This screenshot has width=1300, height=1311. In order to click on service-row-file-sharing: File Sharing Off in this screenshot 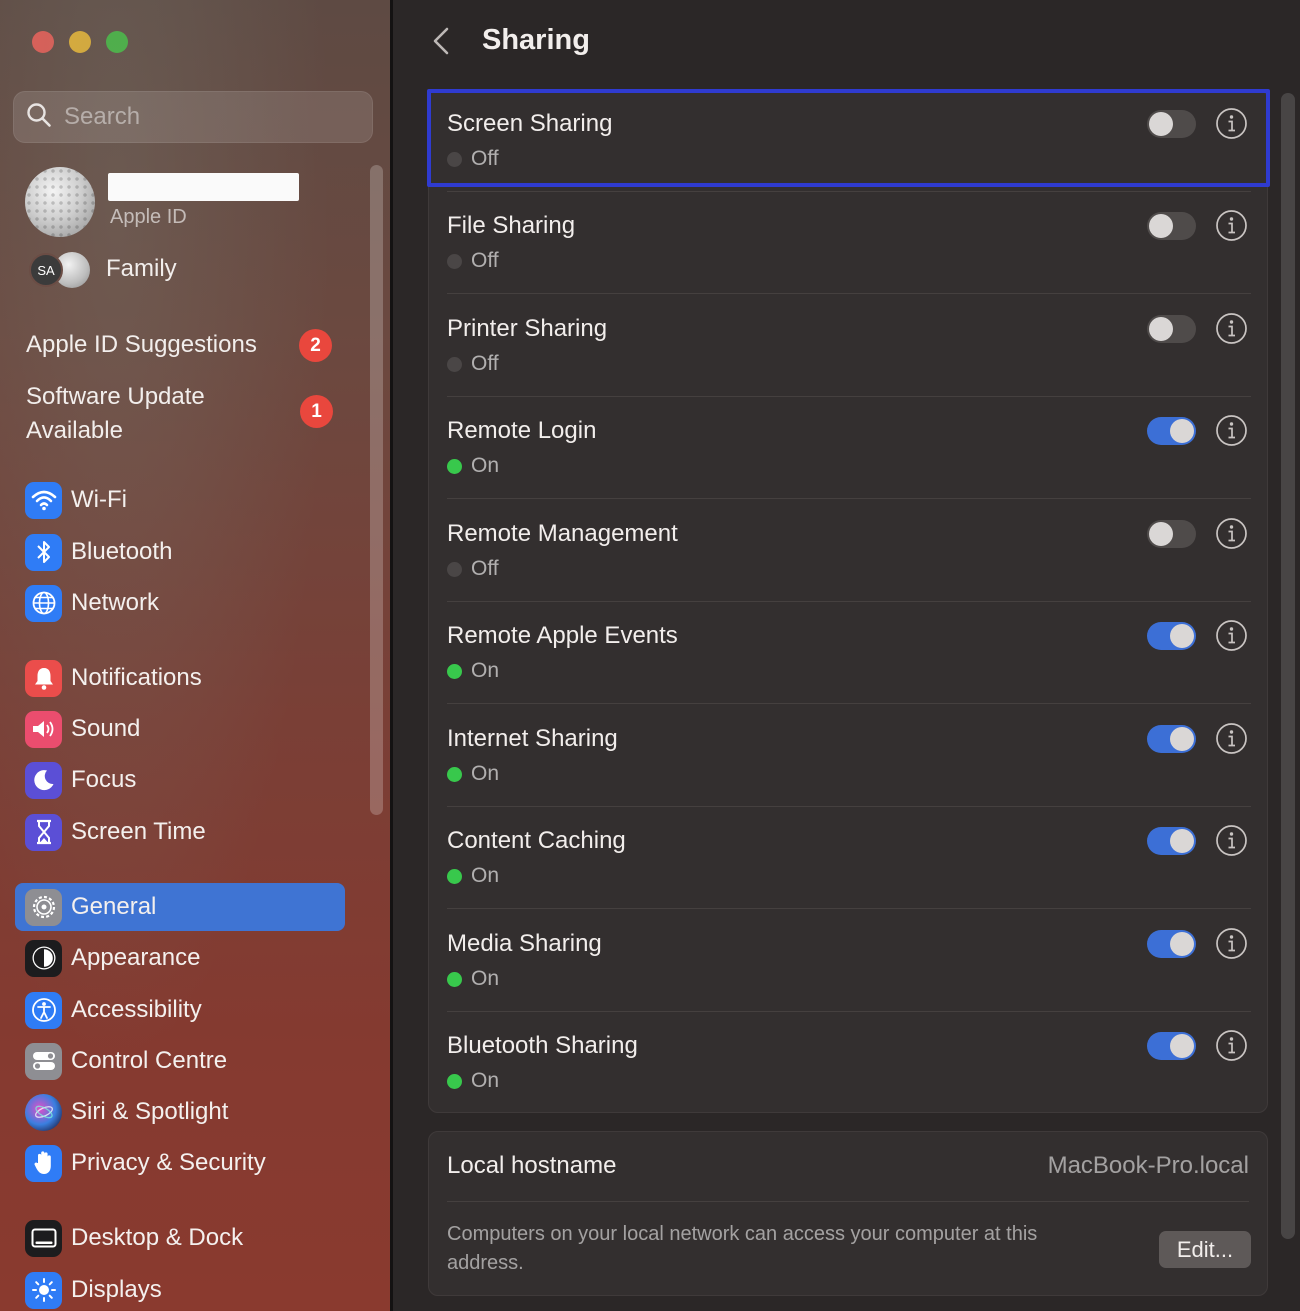, I will do `click(849, 243)`.